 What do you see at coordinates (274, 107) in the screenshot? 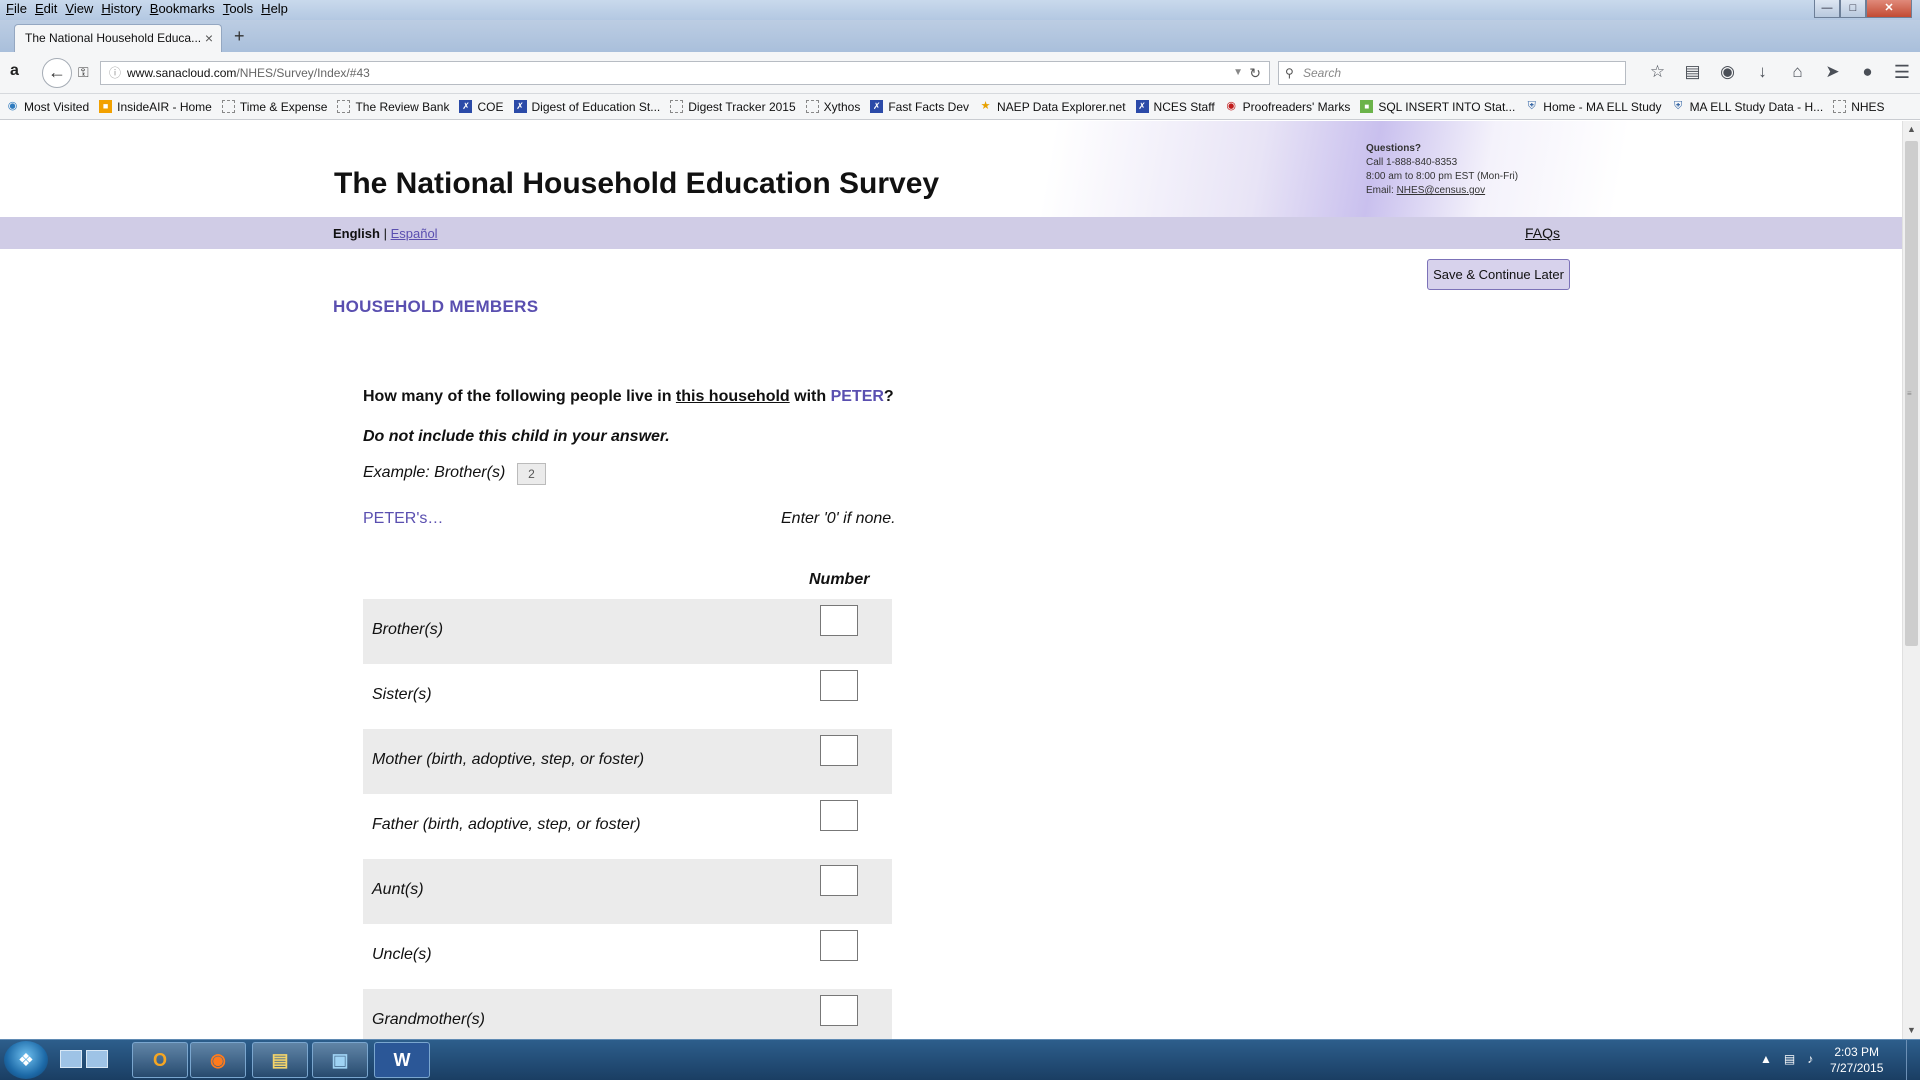
I see `bookmark-item: Time & Expense` at bounding box center [274, 107].